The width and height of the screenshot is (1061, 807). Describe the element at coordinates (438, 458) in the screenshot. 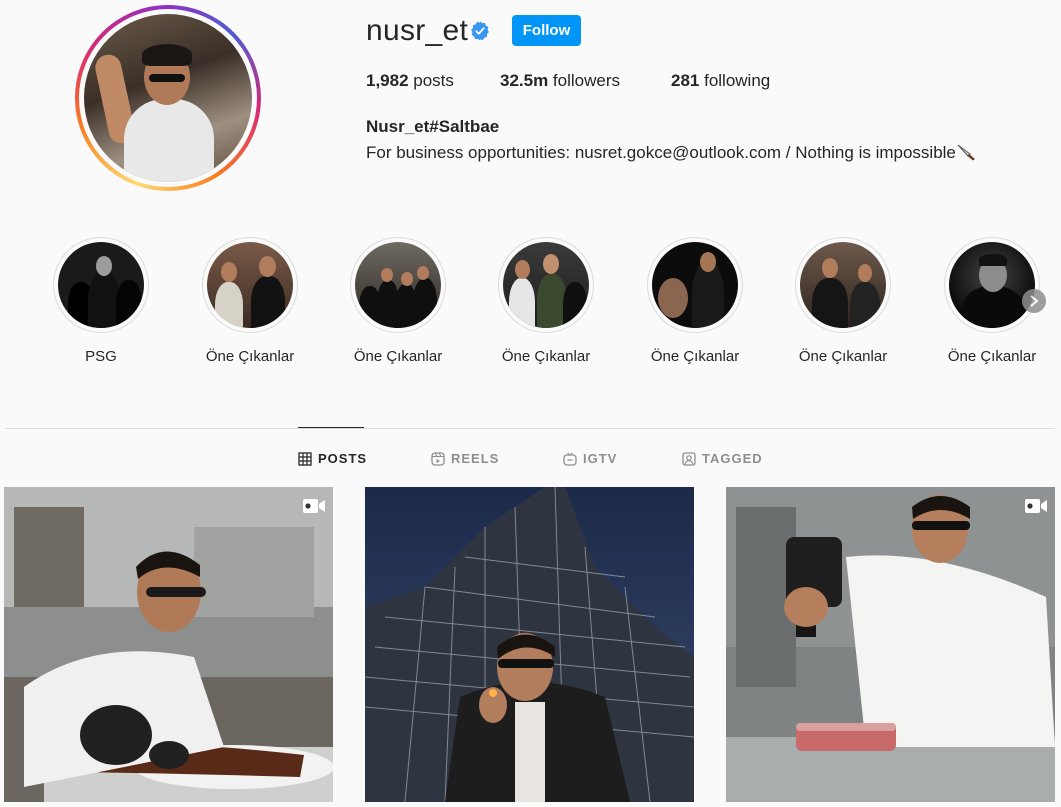

I see `reels-icon` at that location.